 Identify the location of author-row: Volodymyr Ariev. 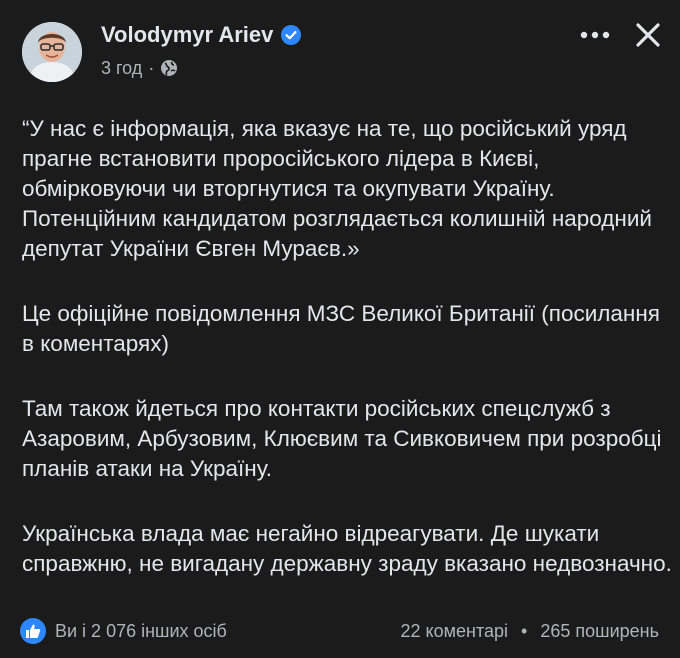
(201, 35).